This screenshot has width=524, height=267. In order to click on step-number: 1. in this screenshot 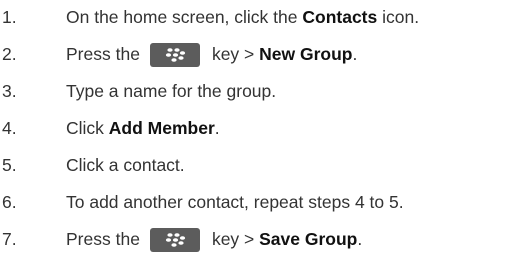, I will do `click(9, 17)`.